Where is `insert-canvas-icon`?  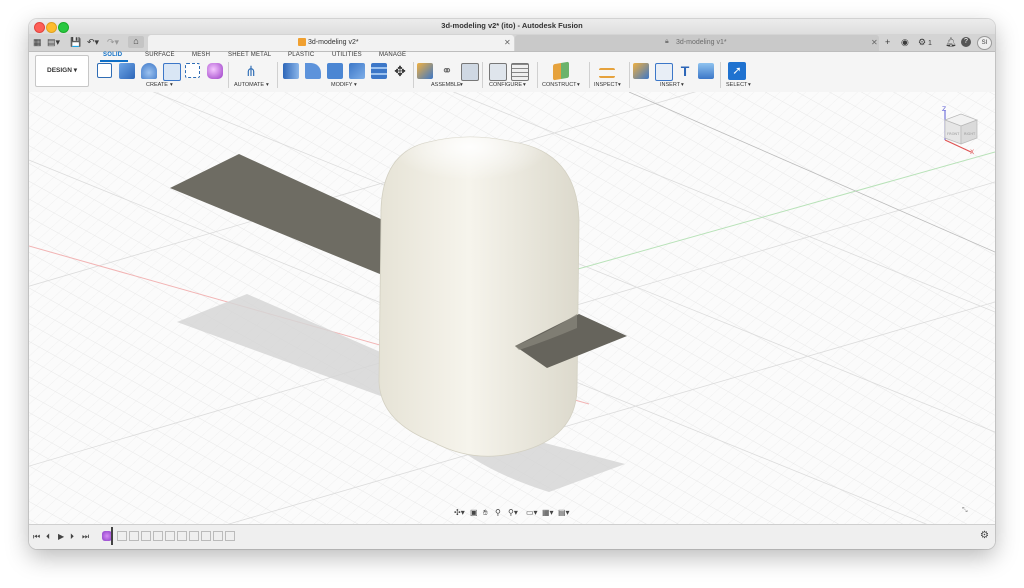
insert-canvas-icon is located at coordinates (706, 71).